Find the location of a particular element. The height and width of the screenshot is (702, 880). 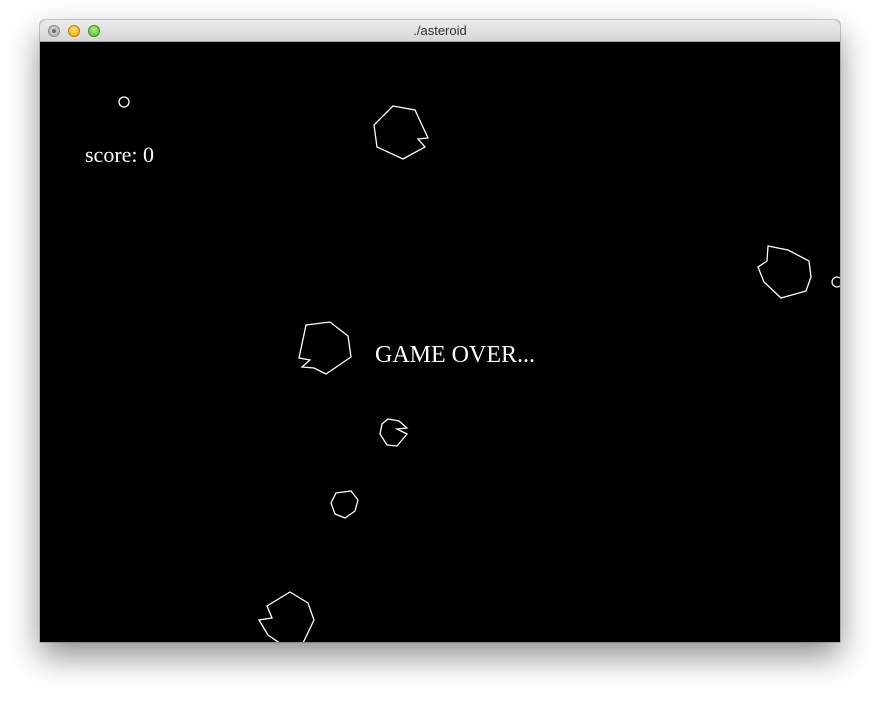

window-title: ./asteroid is located at coordinates (440, 30).